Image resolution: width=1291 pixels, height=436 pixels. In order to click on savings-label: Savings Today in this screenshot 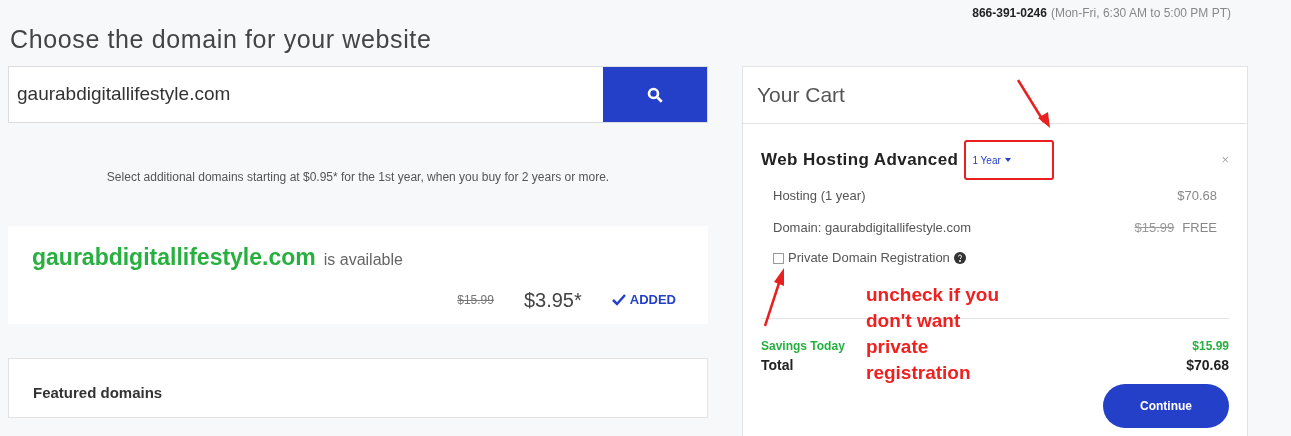, I will do `click(803, 346)`.